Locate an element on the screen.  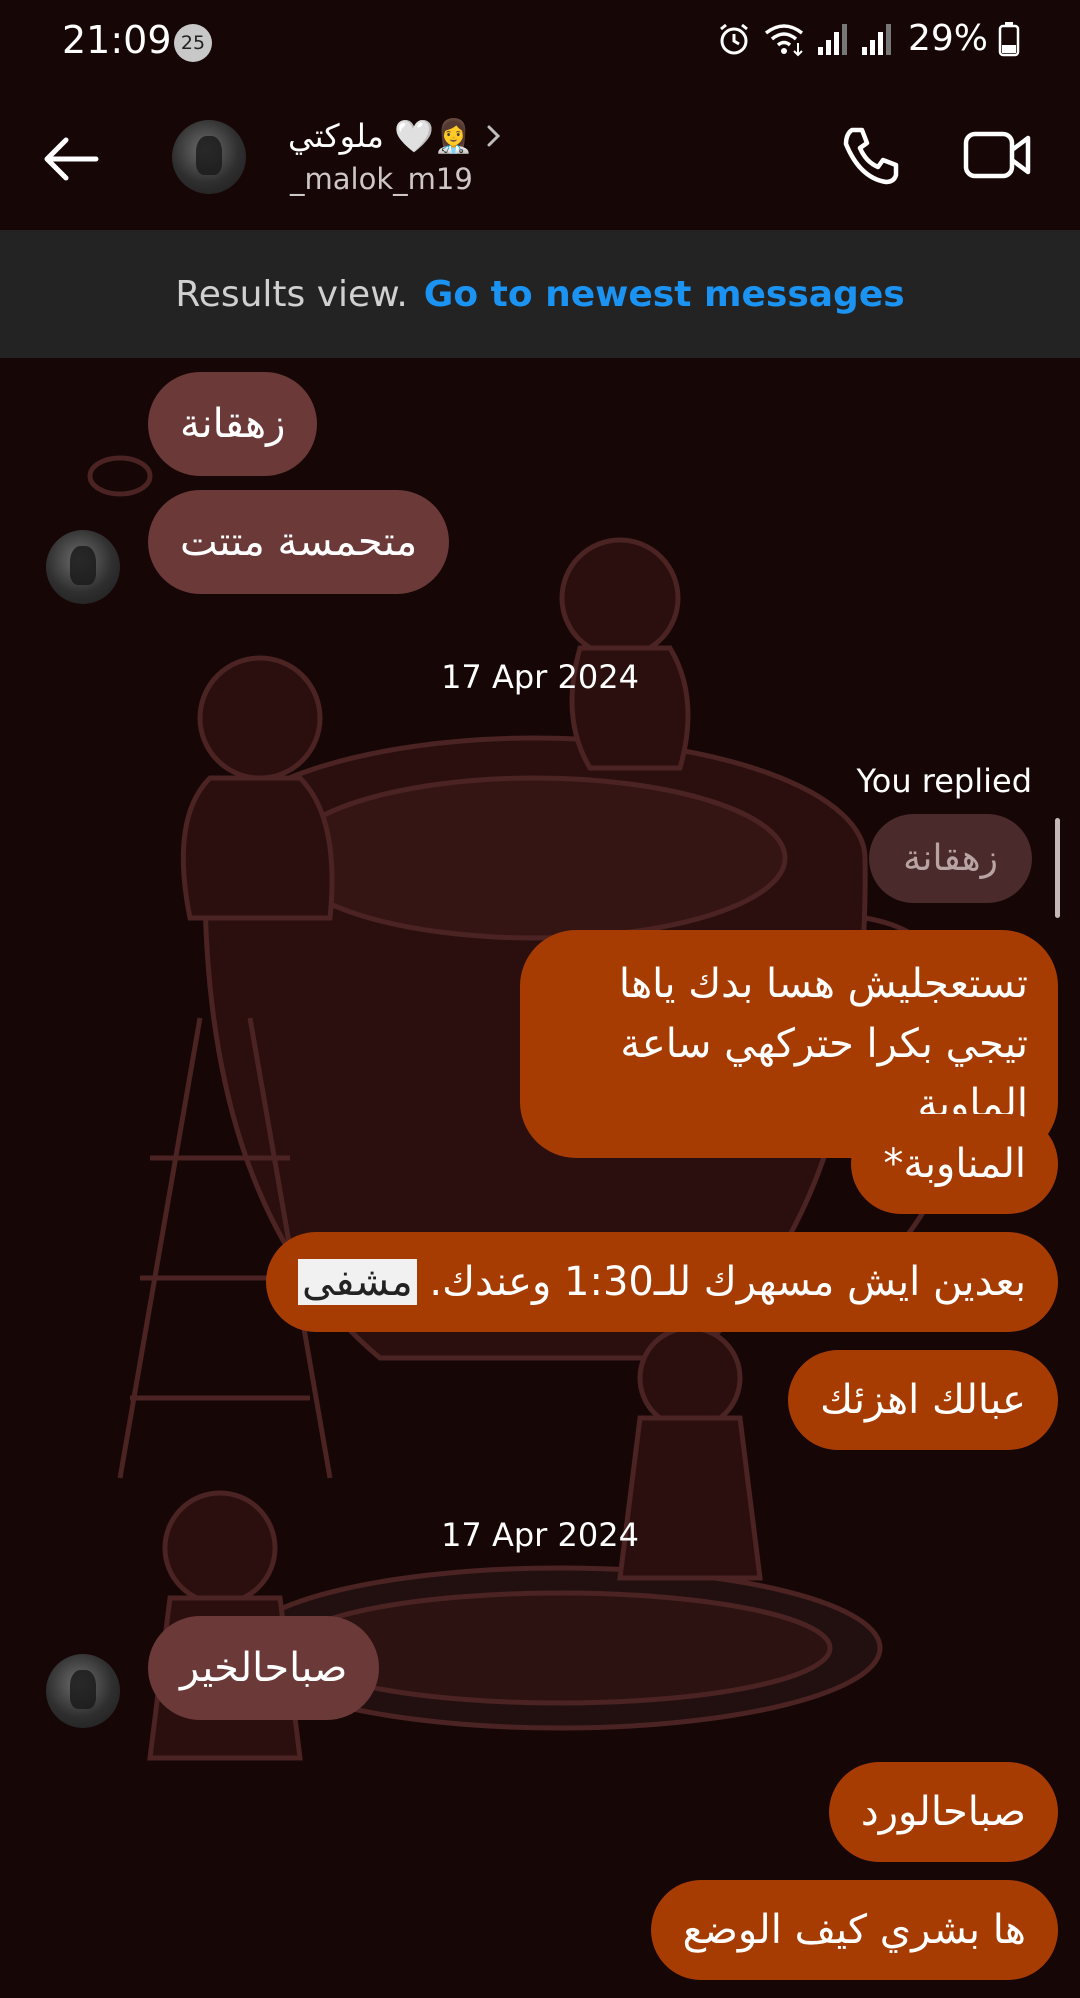
results-view-banner: Results view. Go to newest messages is located at coordinates (540, 294).